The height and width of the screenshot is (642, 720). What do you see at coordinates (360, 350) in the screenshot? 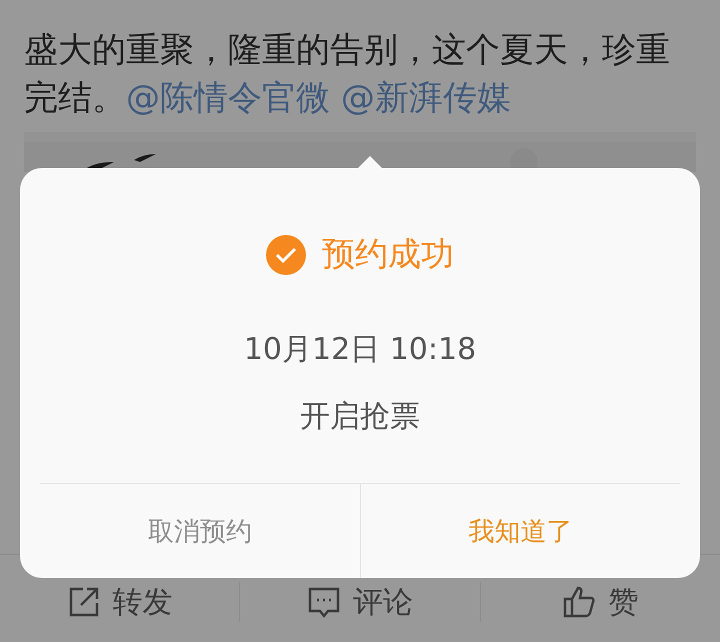
I see `date-text: 10月12日 10:18` at bounding box center [360, 350].